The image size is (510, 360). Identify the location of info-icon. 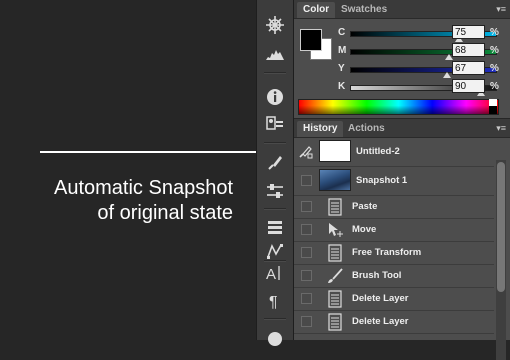
(275, 97).